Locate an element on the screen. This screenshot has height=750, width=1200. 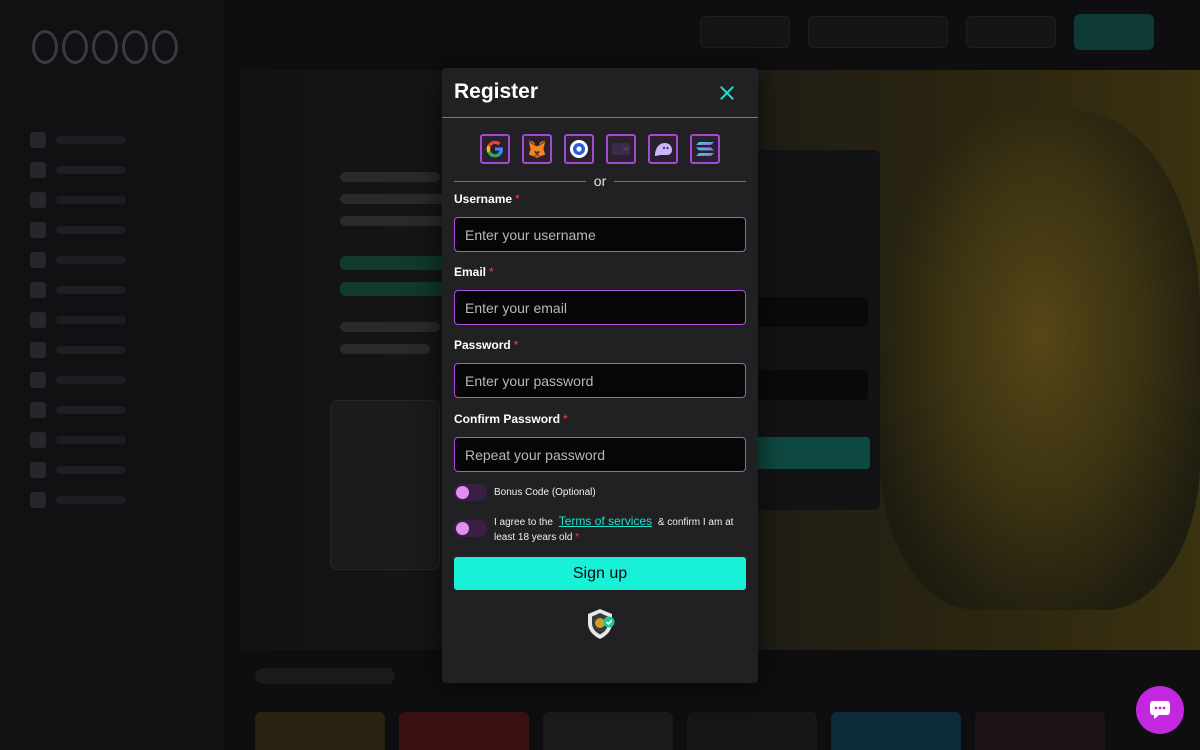
confirm-password-input is located at coordinates (600, 454).